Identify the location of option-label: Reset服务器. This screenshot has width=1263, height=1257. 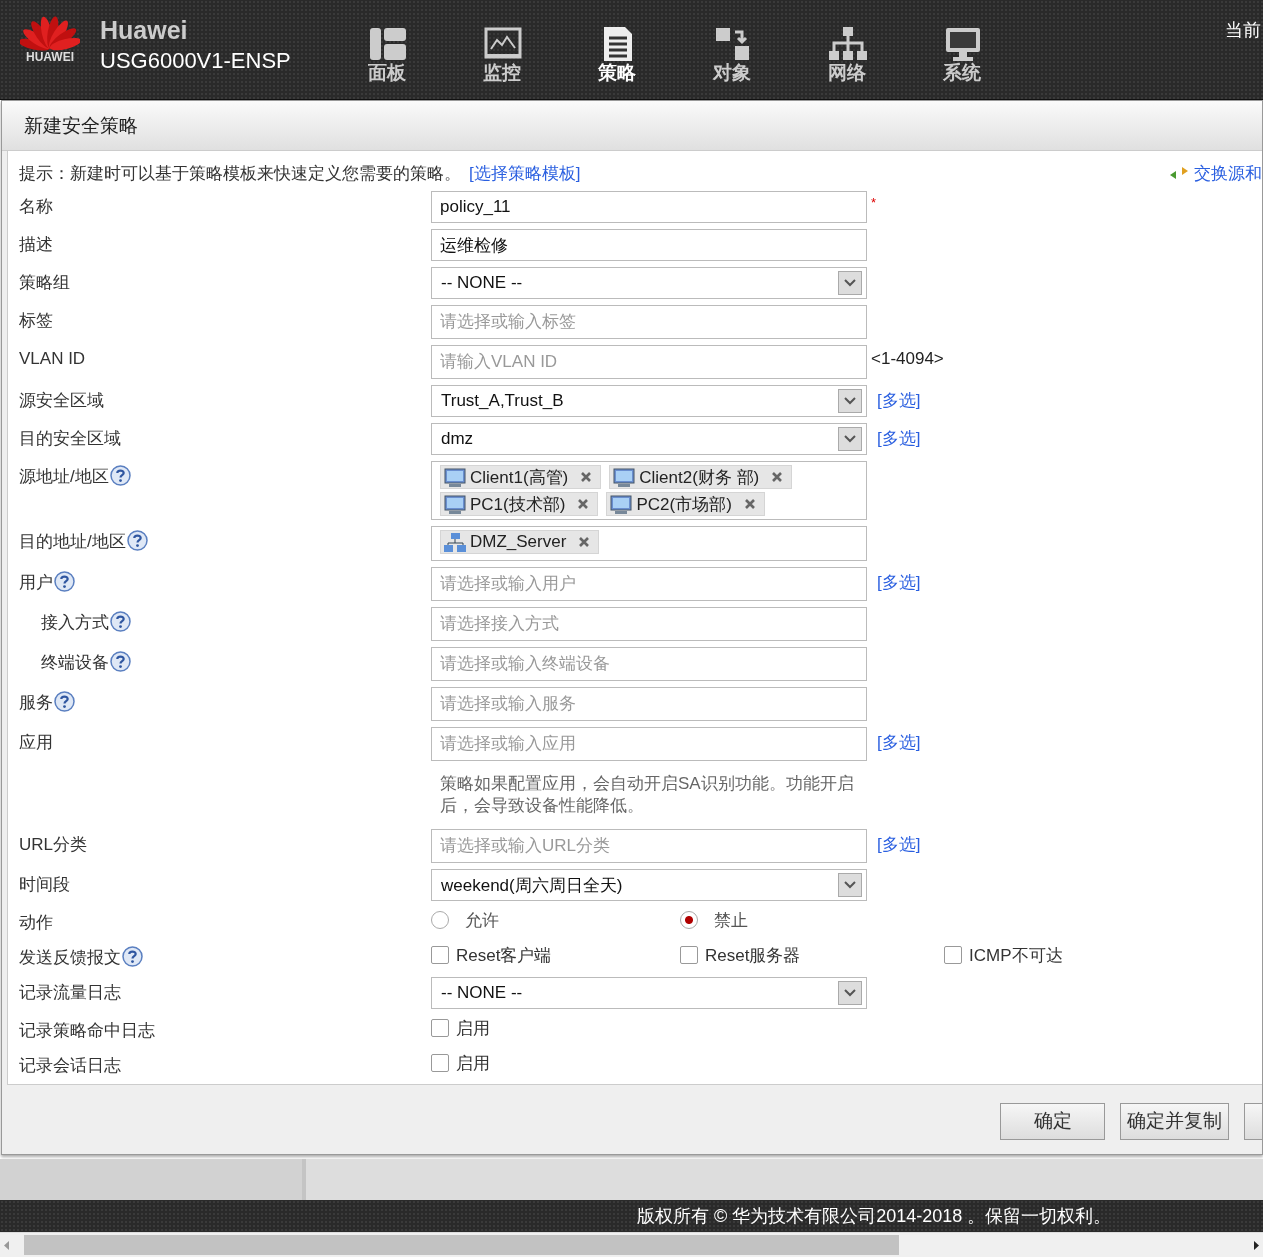
(753, 955).